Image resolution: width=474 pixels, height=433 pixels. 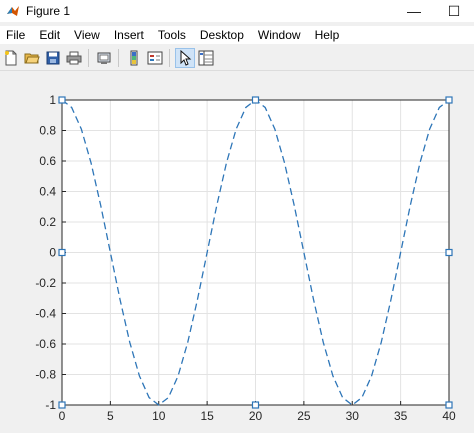 What do you see at coordinates (16, 35) in the screenshot?
I see `menu-file: File` at bounding box center [16, 35].